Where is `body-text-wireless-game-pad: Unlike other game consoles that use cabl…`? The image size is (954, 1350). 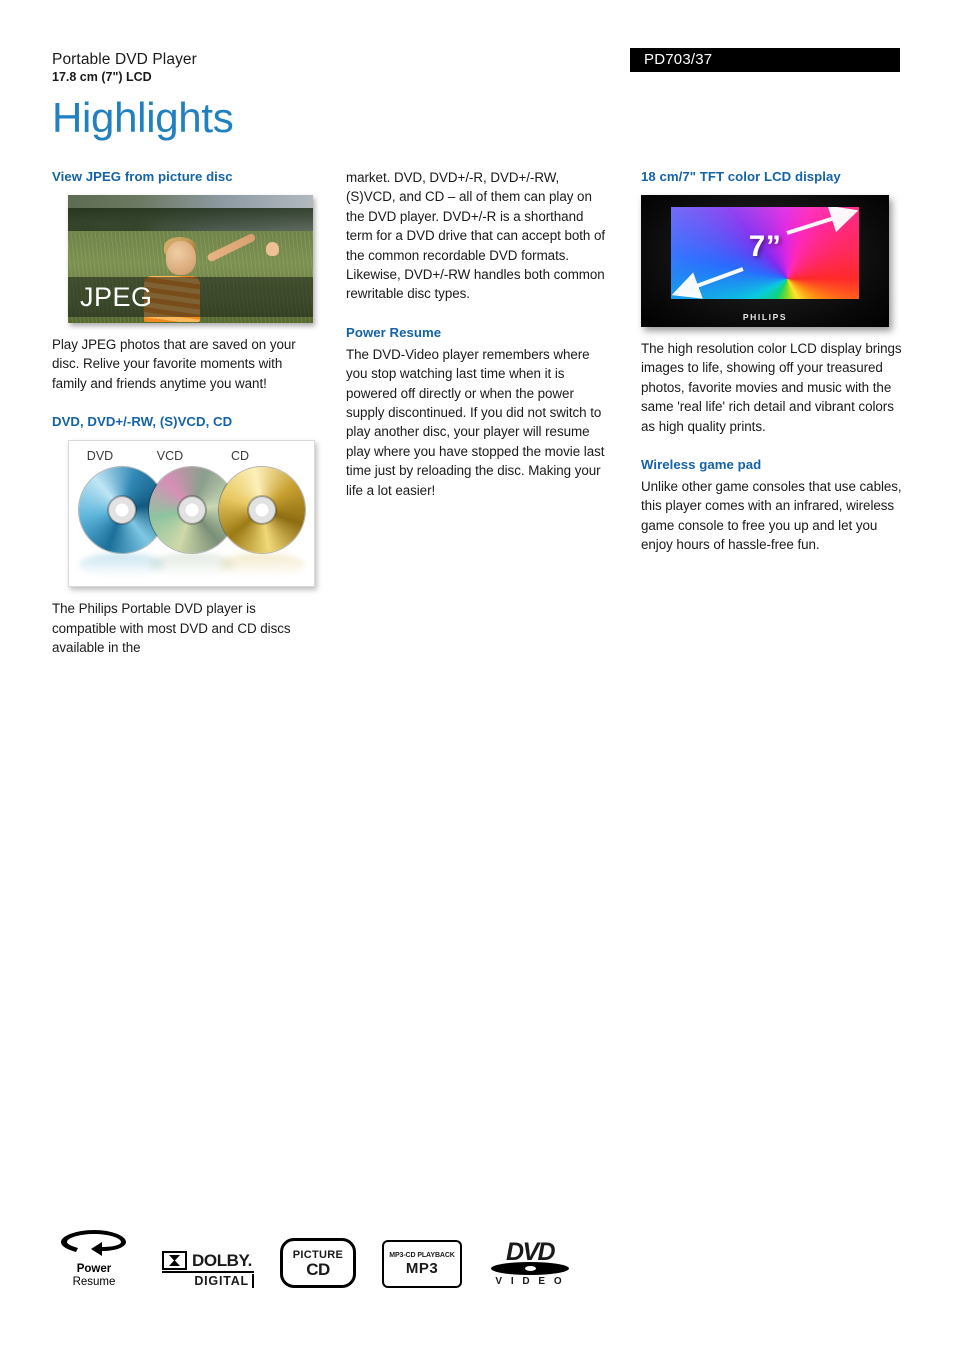 body-text-wireless-game-pad: Unlike other game consoles that use cabl… is located at coordinates (771, 516).